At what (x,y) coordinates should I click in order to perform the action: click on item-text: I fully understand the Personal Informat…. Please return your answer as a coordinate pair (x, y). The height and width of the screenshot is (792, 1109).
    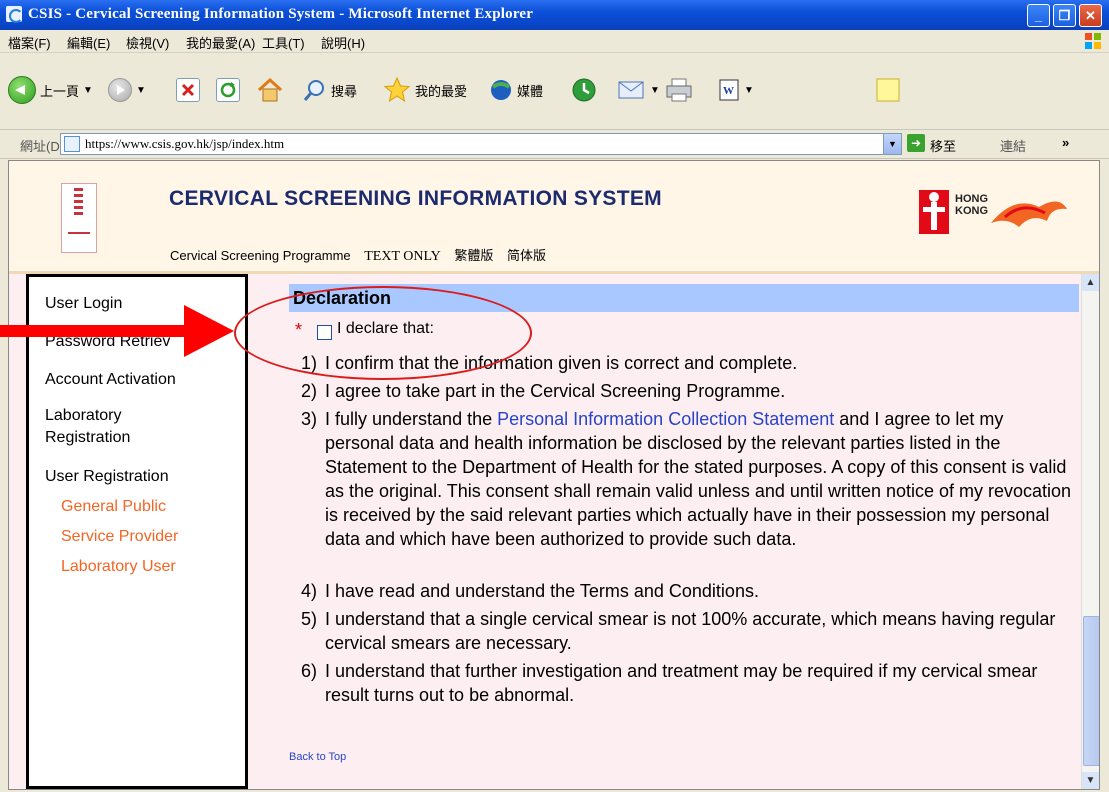
    Looking at the image, I should click on (688, 479).